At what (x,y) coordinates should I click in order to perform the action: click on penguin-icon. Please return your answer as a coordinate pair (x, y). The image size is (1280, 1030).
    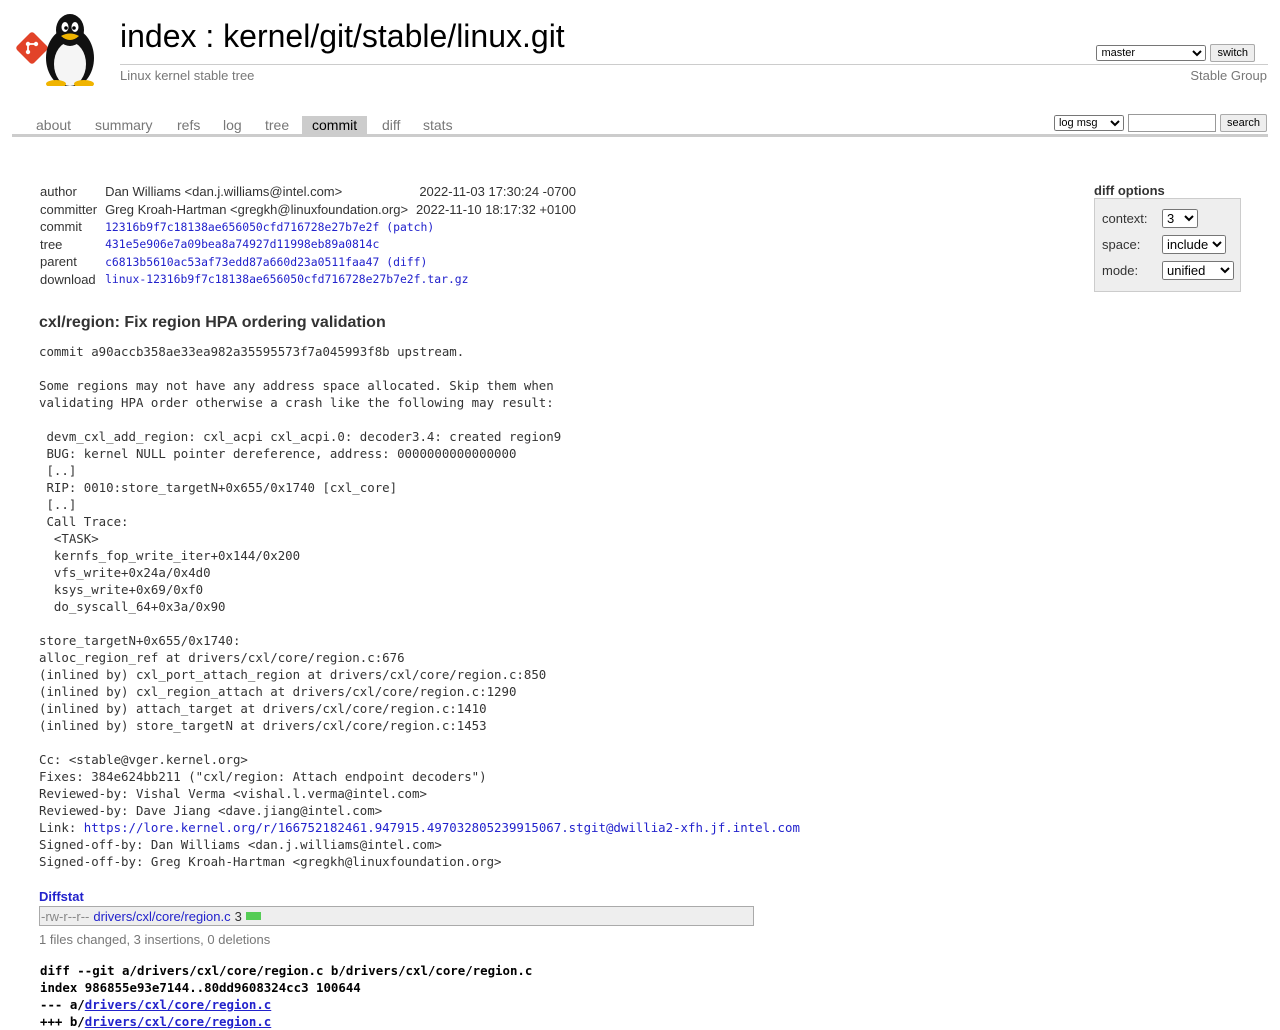
    Looking at the image, I should click on (70, 50).